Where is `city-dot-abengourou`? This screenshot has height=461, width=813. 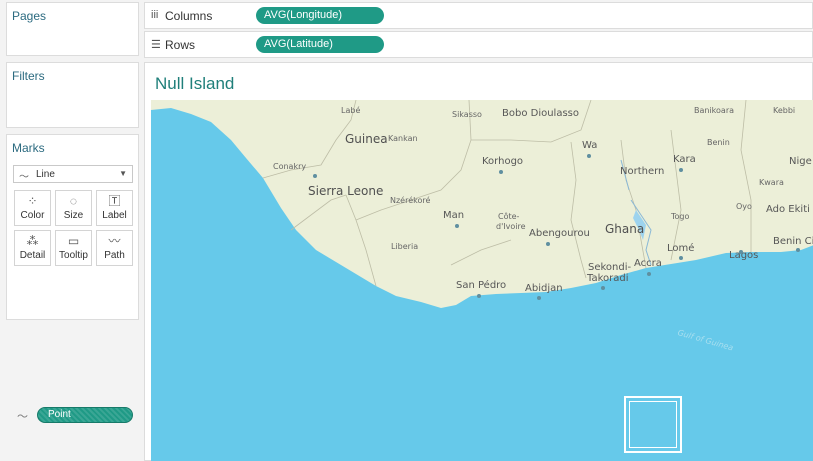
city-dot-abengourou is located at coordinates (548, 244).